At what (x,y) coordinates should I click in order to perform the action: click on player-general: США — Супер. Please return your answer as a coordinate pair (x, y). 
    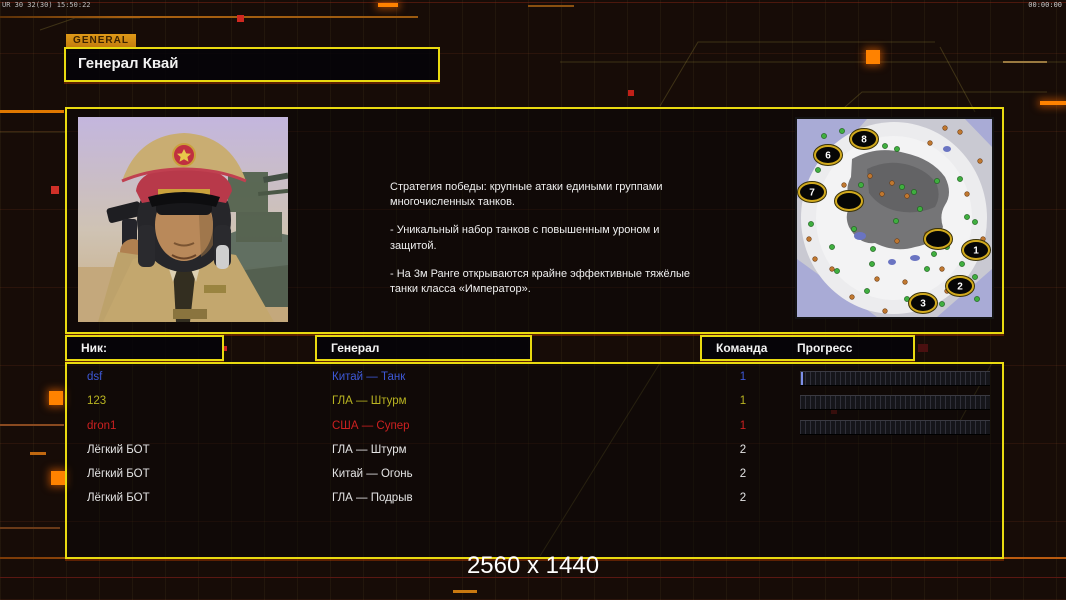
    Looking at the image, I should click on (371, 426).